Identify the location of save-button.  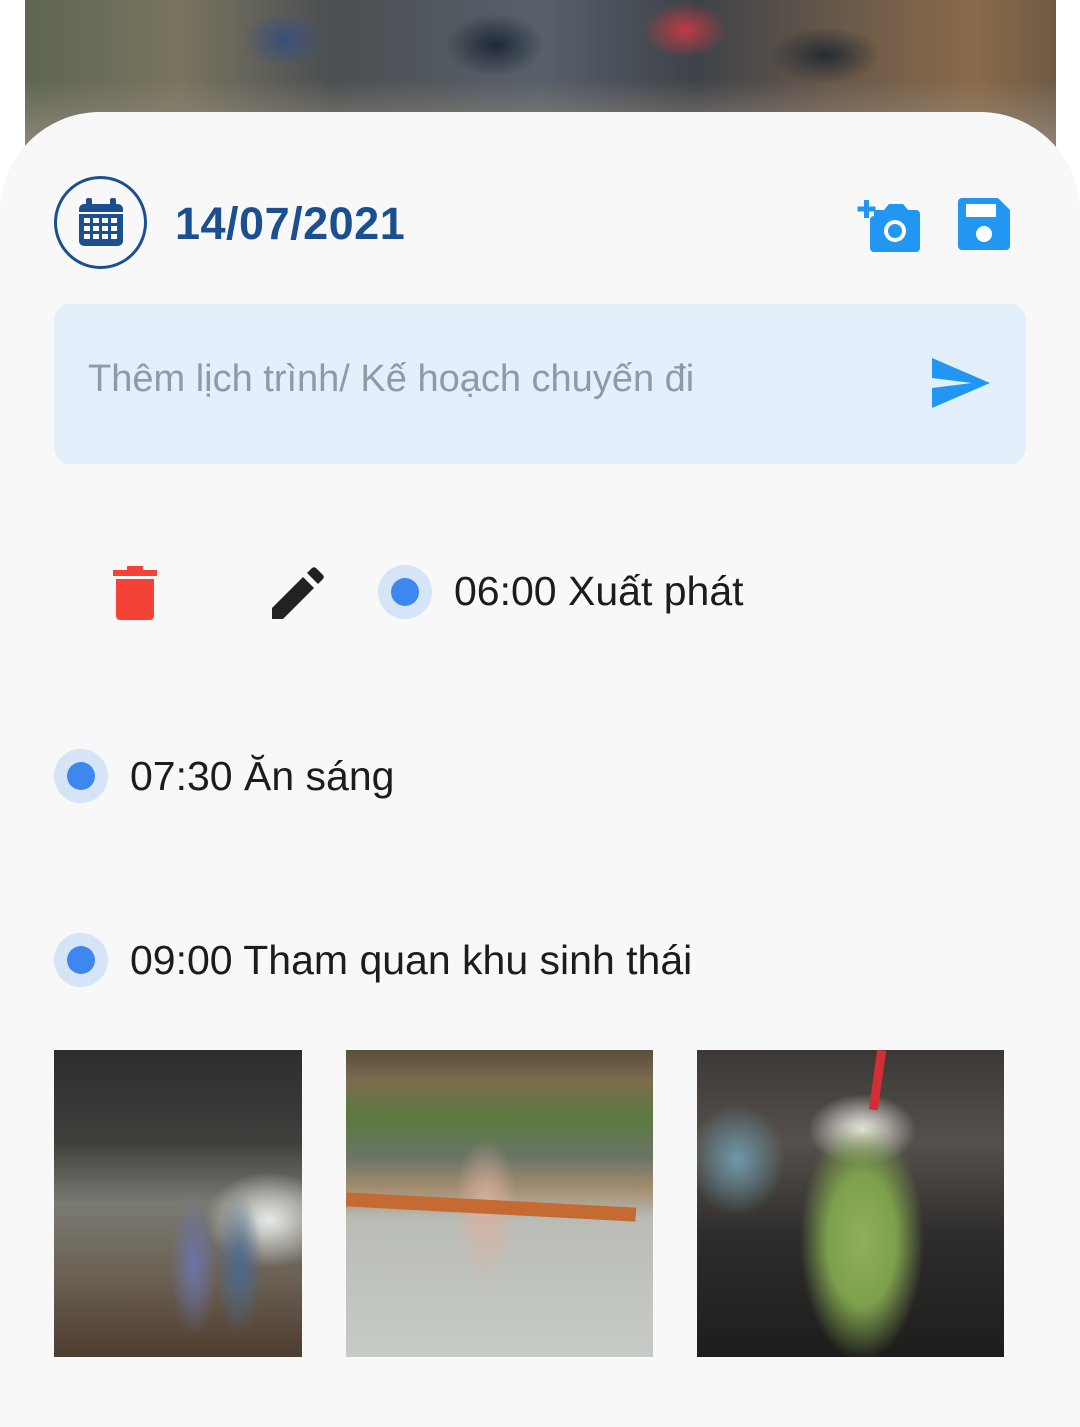
(984, 224).